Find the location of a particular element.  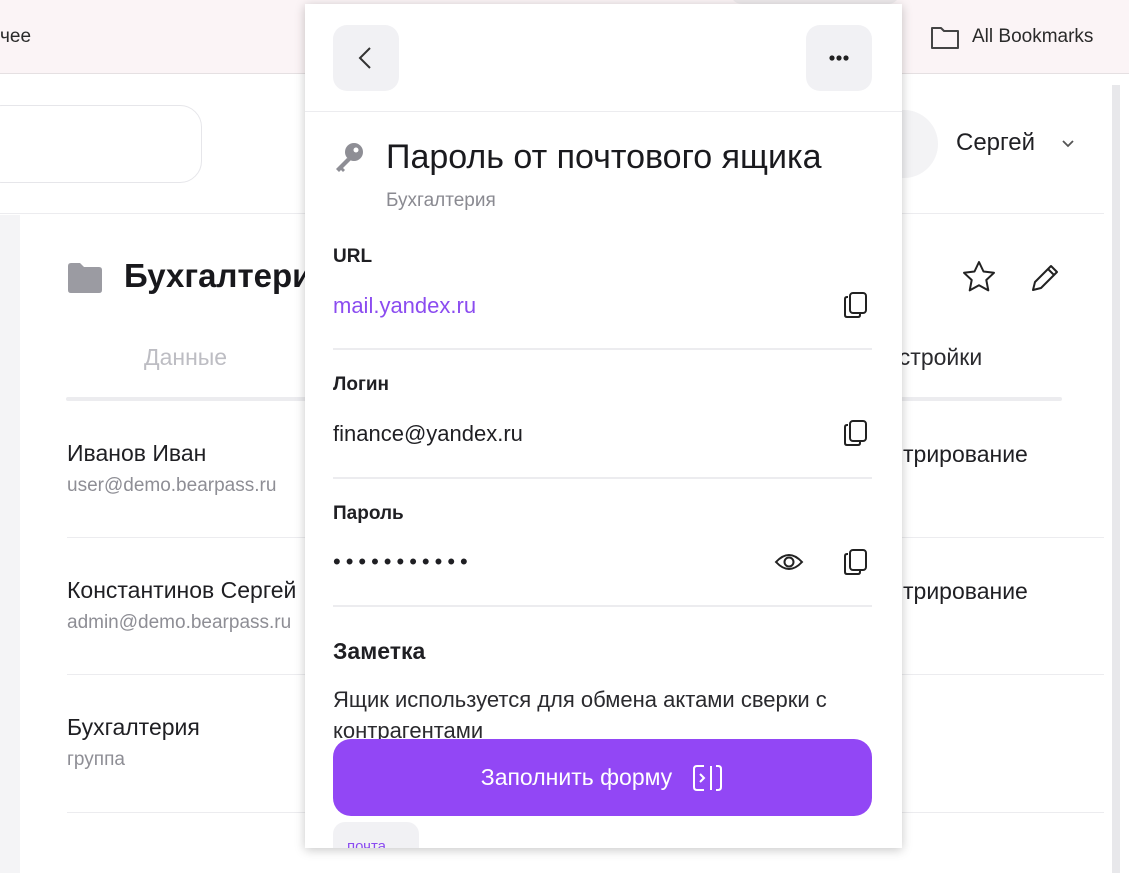

url-link: mail.yandex.ru is located at coordinates (404, 306).